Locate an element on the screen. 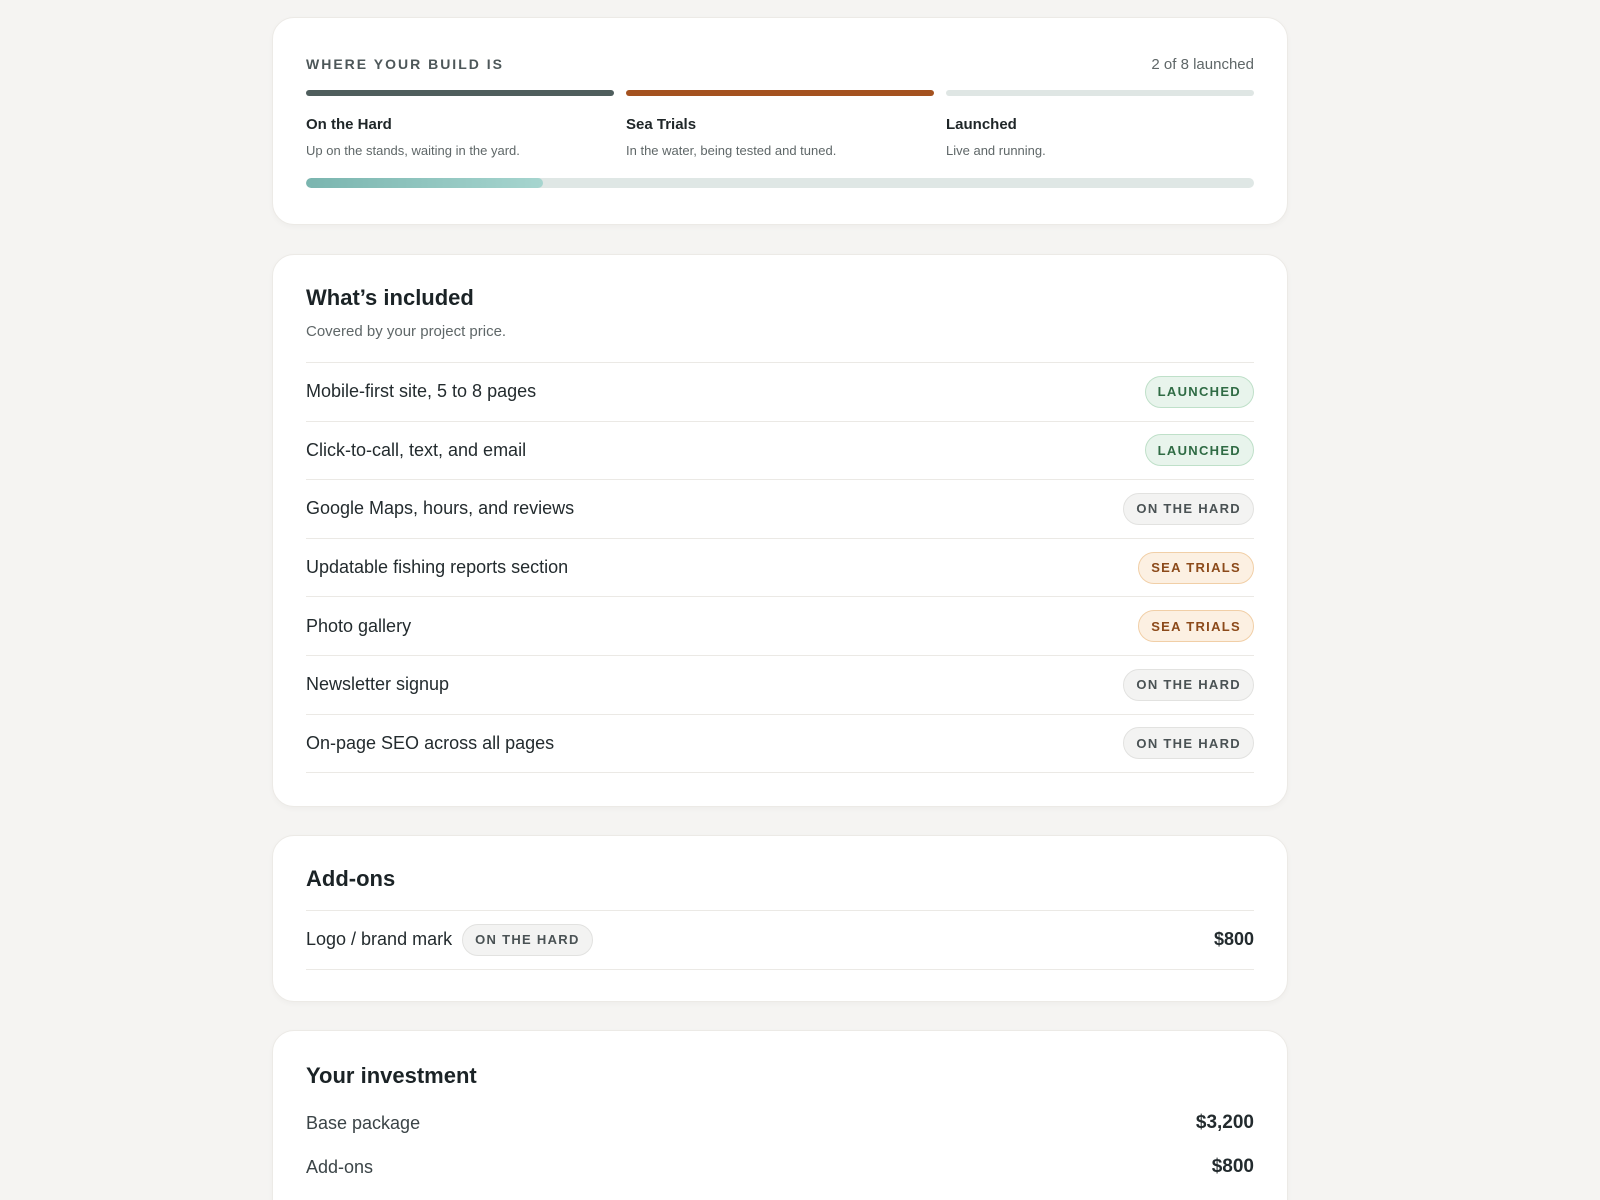  item-label: Updatable fishing reports section is located at coordinates (437, 567).